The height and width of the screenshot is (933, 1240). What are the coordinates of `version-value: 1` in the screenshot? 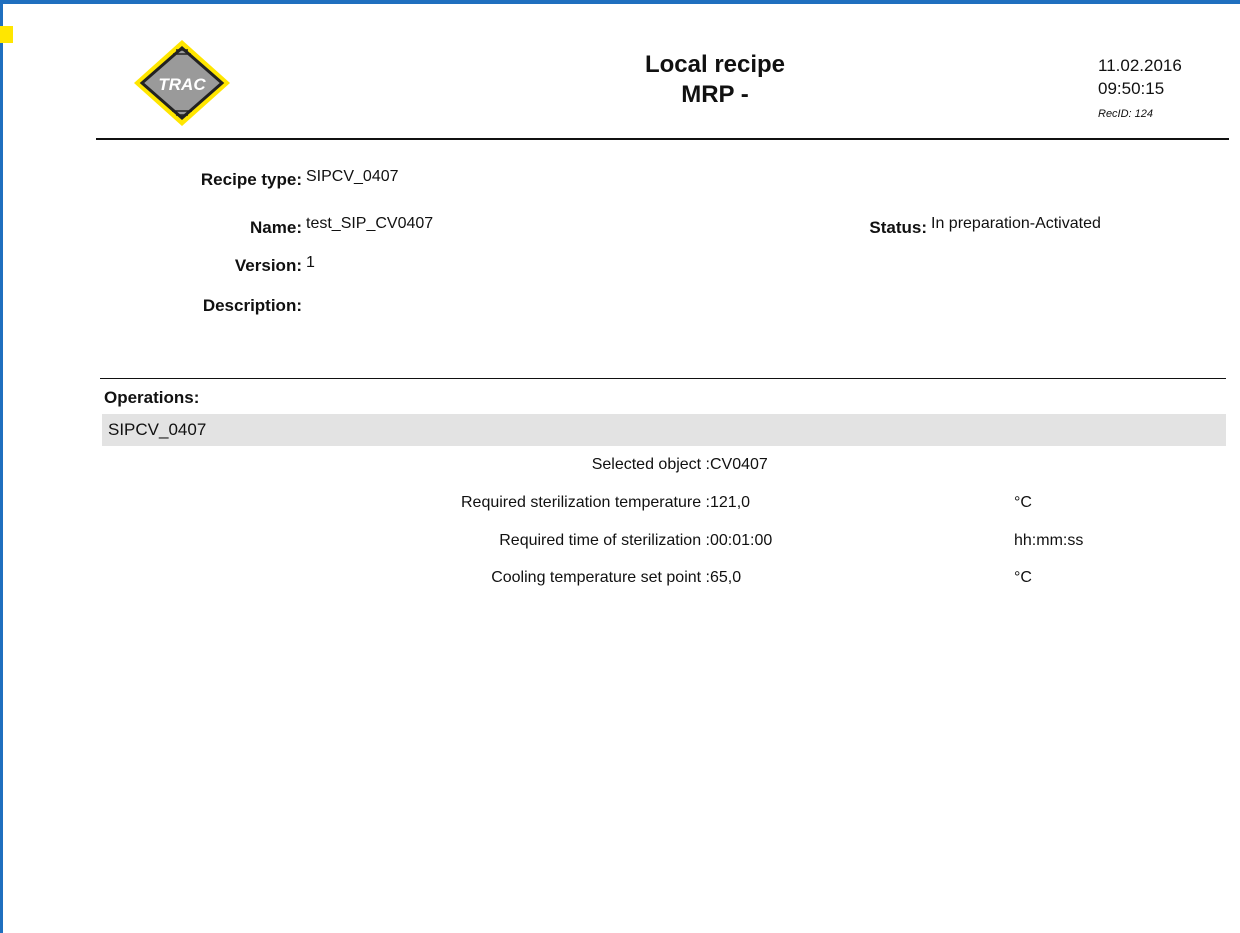 It's located at (310, 262).